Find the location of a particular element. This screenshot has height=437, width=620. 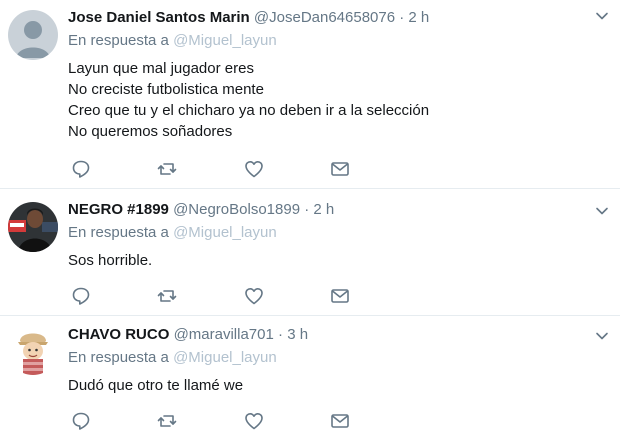

tweet-text-line: Sos horrible. is located at coordinates (110, 260).